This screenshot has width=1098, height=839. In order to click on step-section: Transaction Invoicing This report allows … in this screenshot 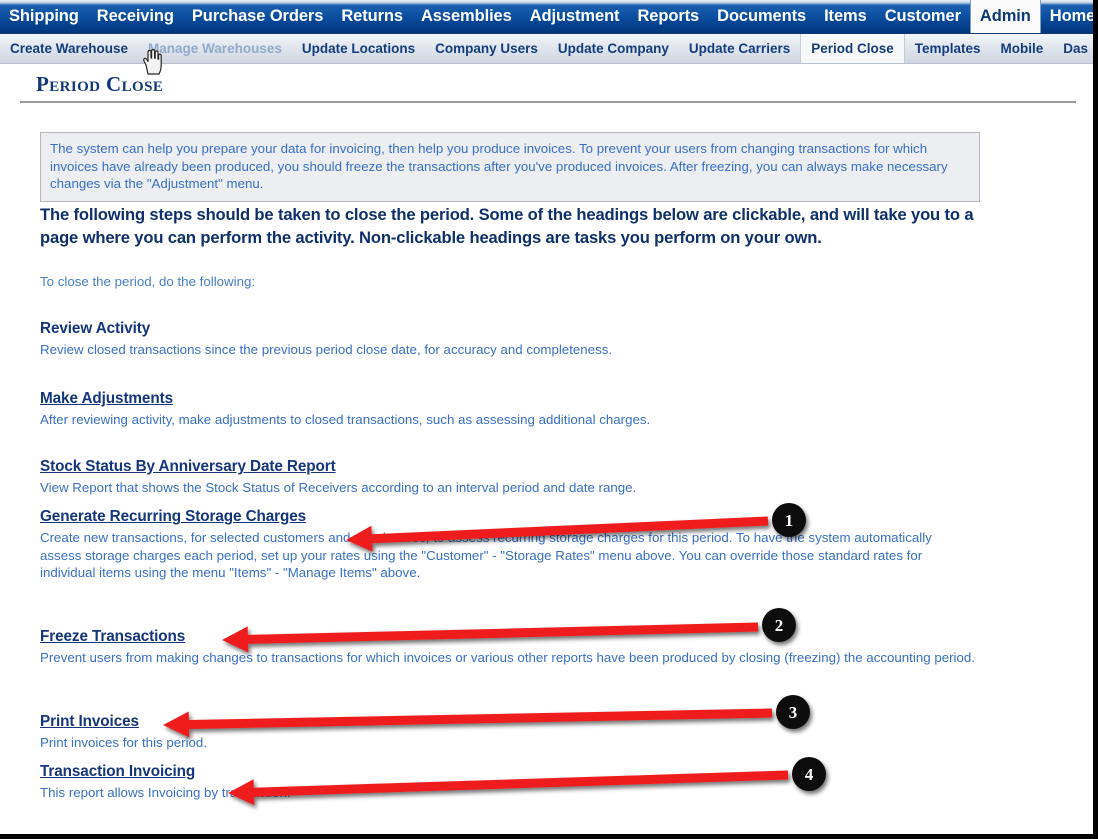, I will do `click(420, 782)`.